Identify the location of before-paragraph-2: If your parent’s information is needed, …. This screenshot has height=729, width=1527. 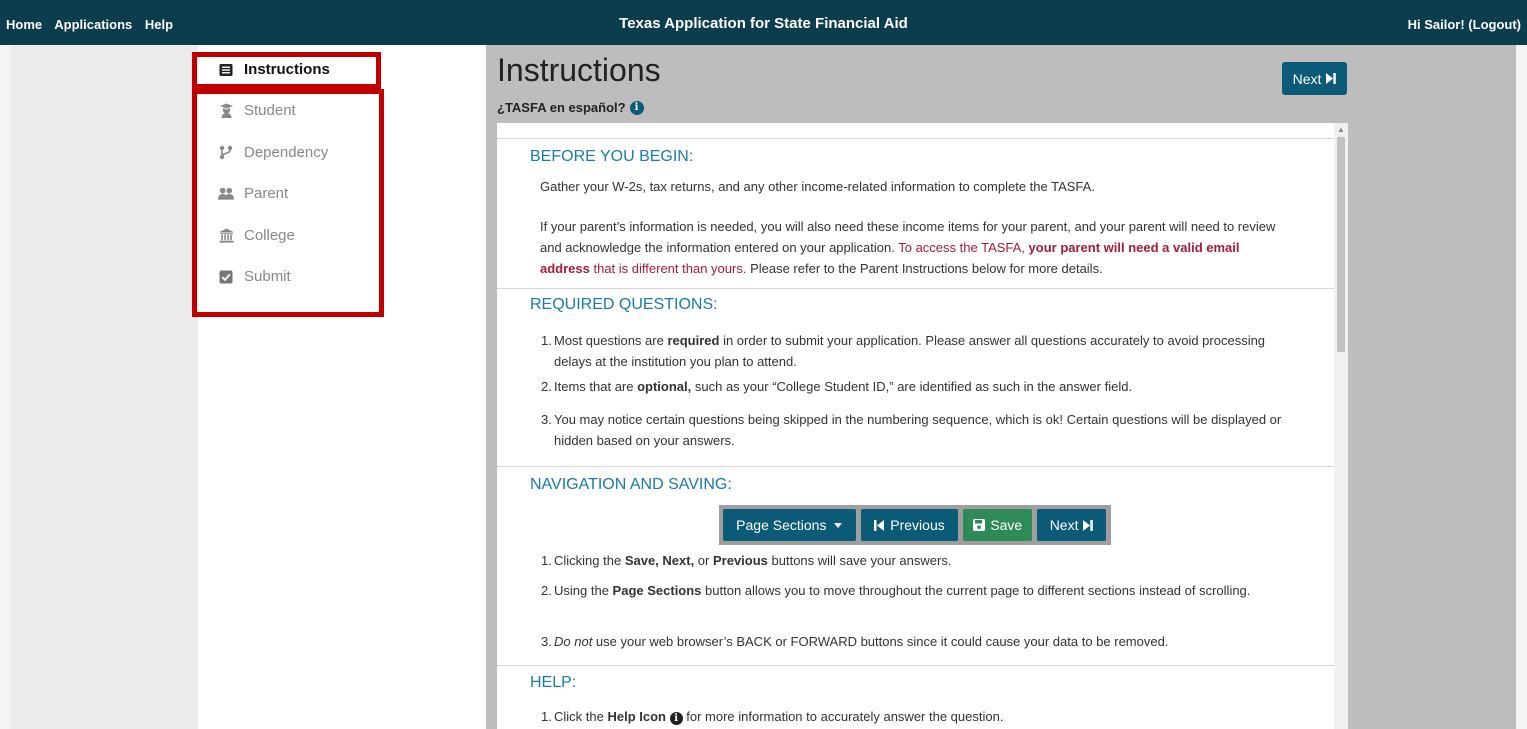
(908, 247).